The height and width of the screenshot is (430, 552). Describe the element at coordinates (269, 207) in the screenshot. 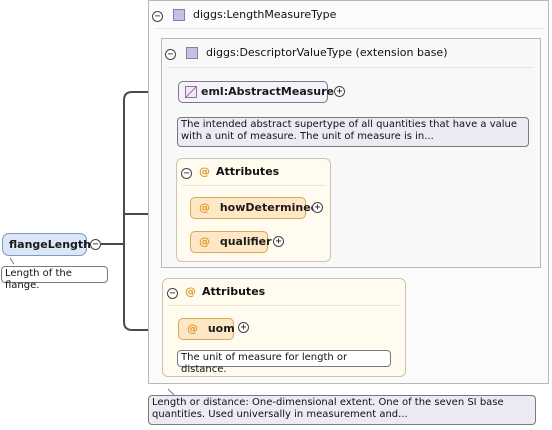

I see `attr-howdetermined-label: howDetermined` at that location.